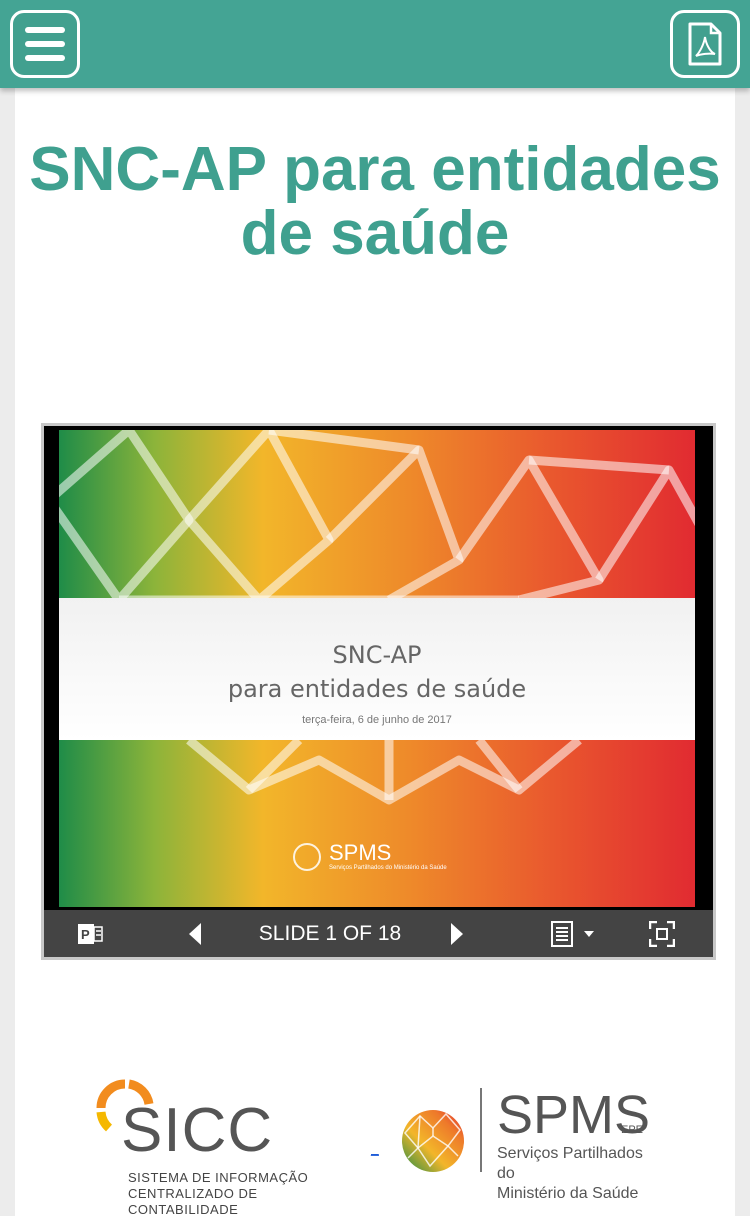 The image size is (750, 1216). I want to click on svg-text: P, so click(85, 934).